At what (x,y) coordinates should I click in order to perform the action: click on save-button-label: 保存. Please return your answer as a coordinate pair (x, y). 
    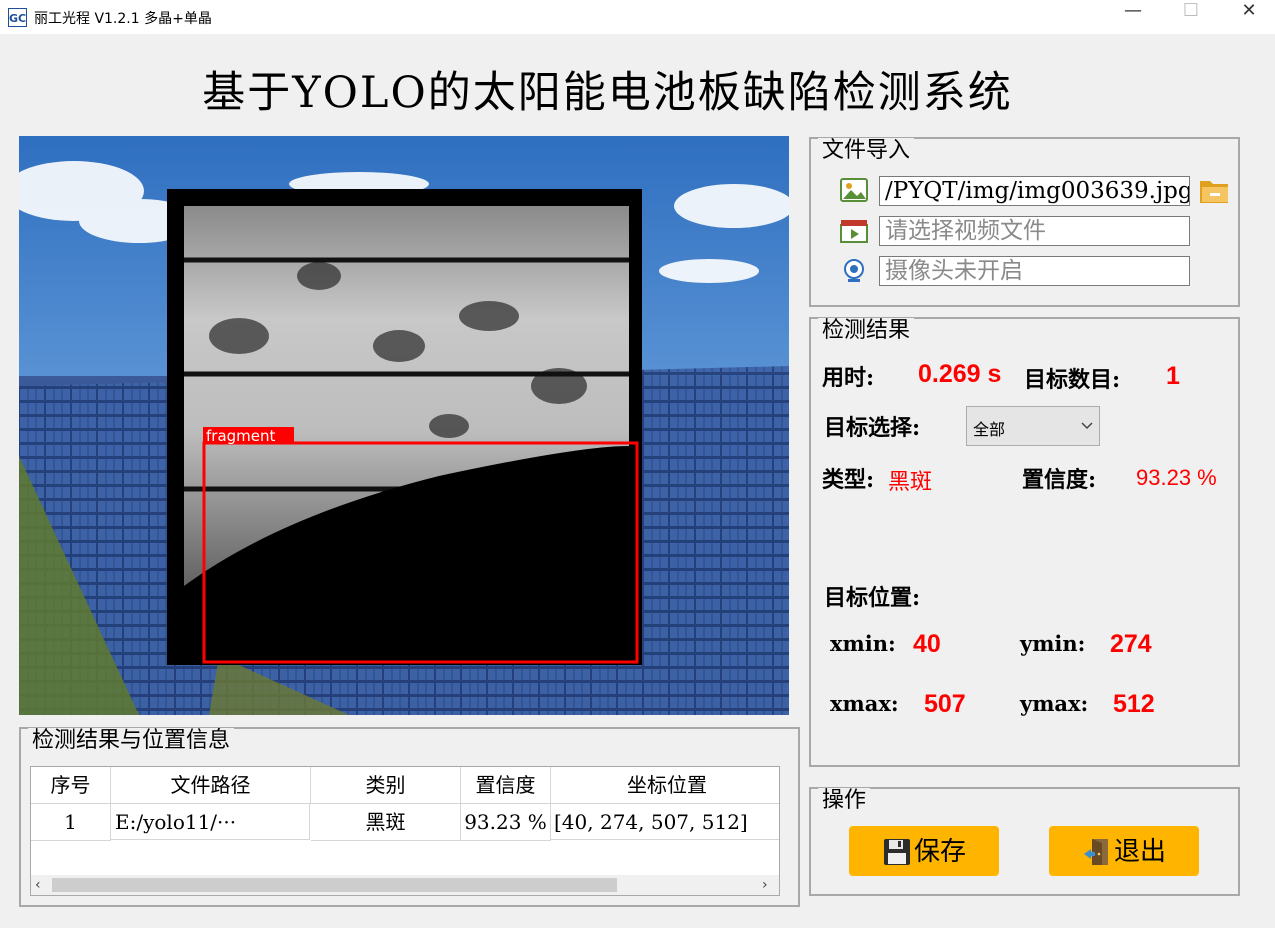
    Looking at the image, I should click on (939, 852).